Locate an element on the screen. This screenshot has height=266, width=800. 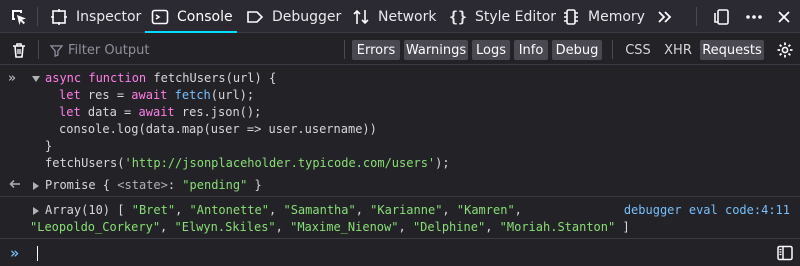
tab-console: Console is located at coordinates (191, 16).